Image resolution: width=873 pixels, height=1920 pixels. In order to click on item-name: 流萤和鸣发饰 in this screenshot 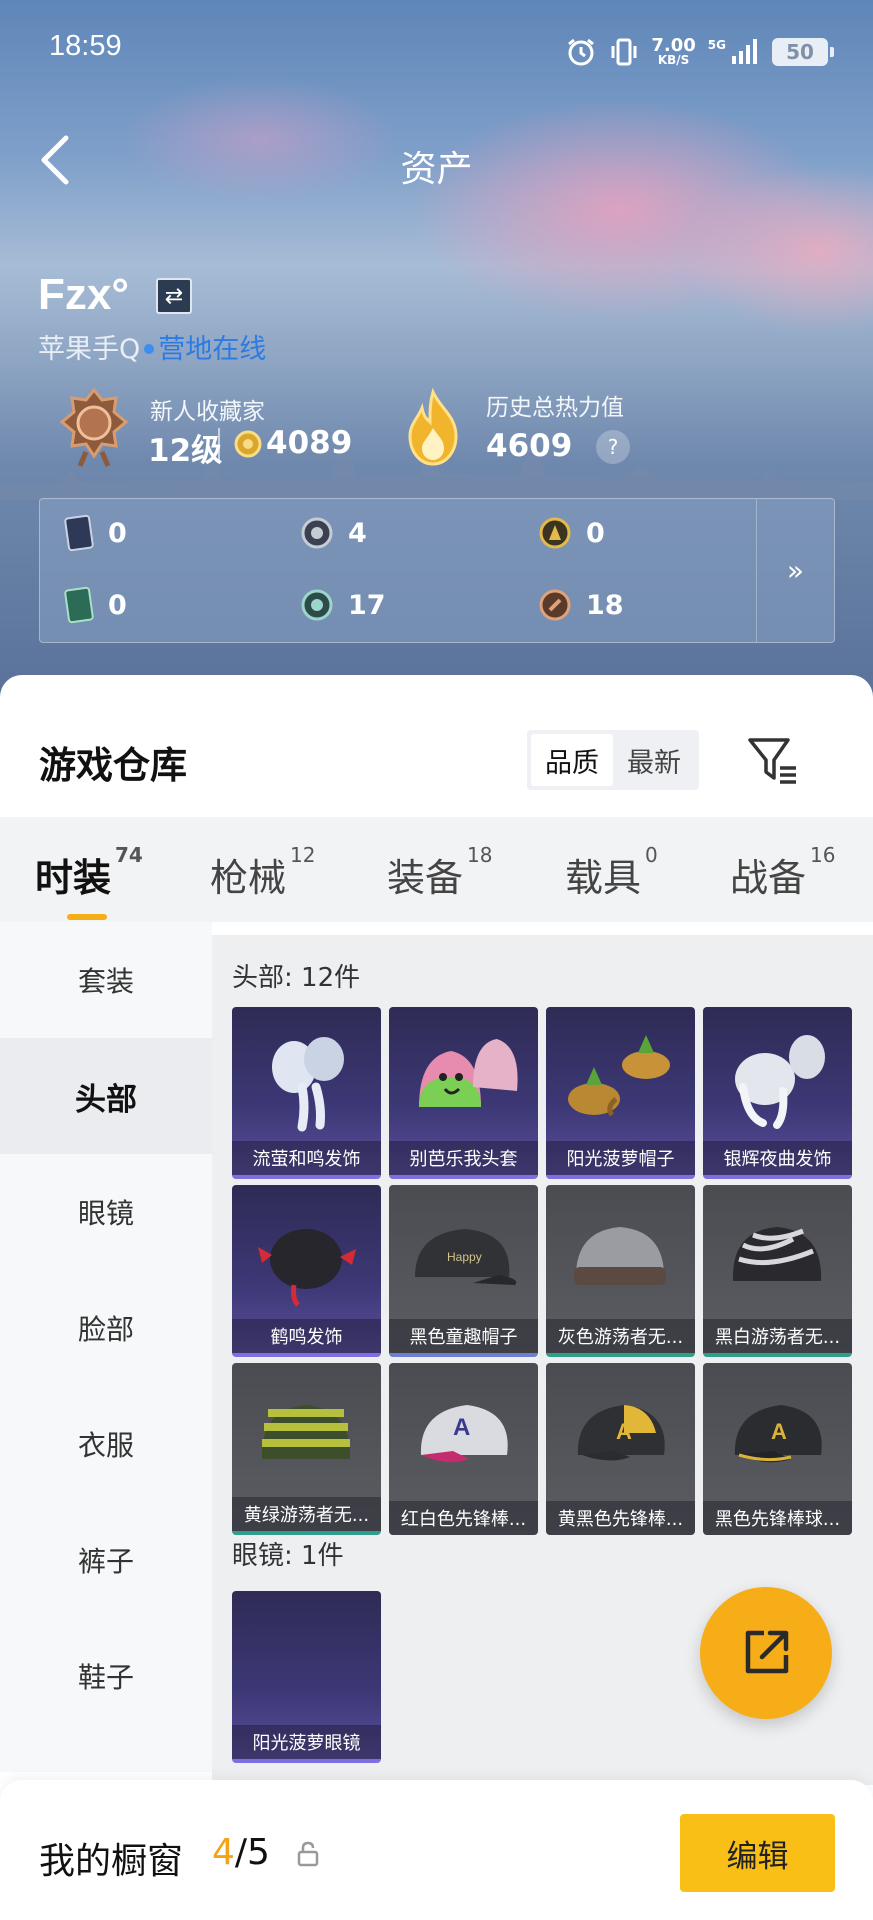, I will do `click(306, 1158)`.